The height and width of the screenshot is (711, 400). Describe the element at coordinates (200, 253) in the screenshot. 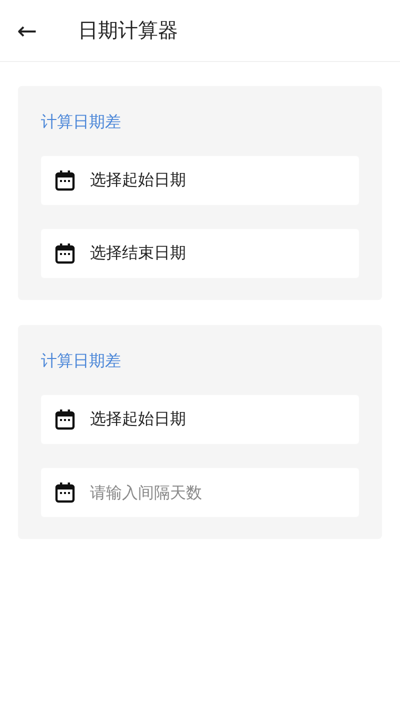

I see `date-picker-field: 选择结束日期` at that location.